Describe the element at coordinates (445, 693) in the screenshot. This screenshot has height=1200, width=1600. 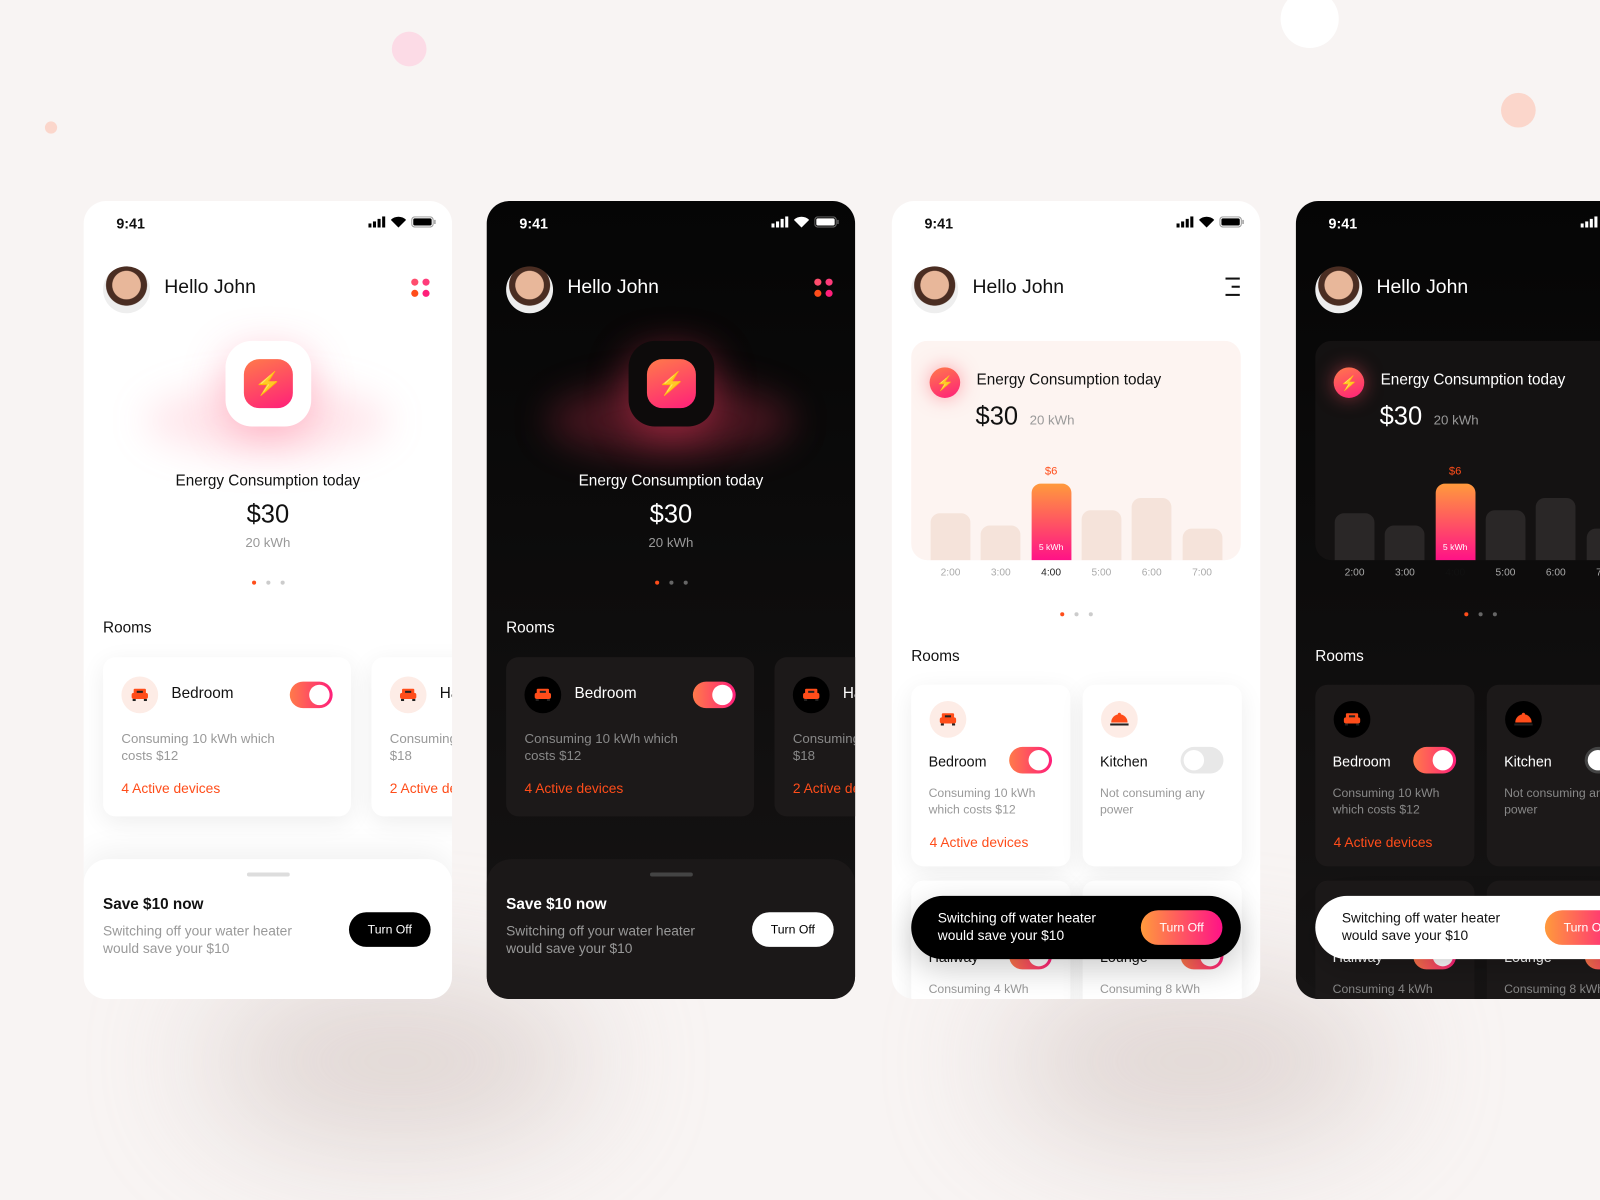
I see `room-name: Hallway` at that location.